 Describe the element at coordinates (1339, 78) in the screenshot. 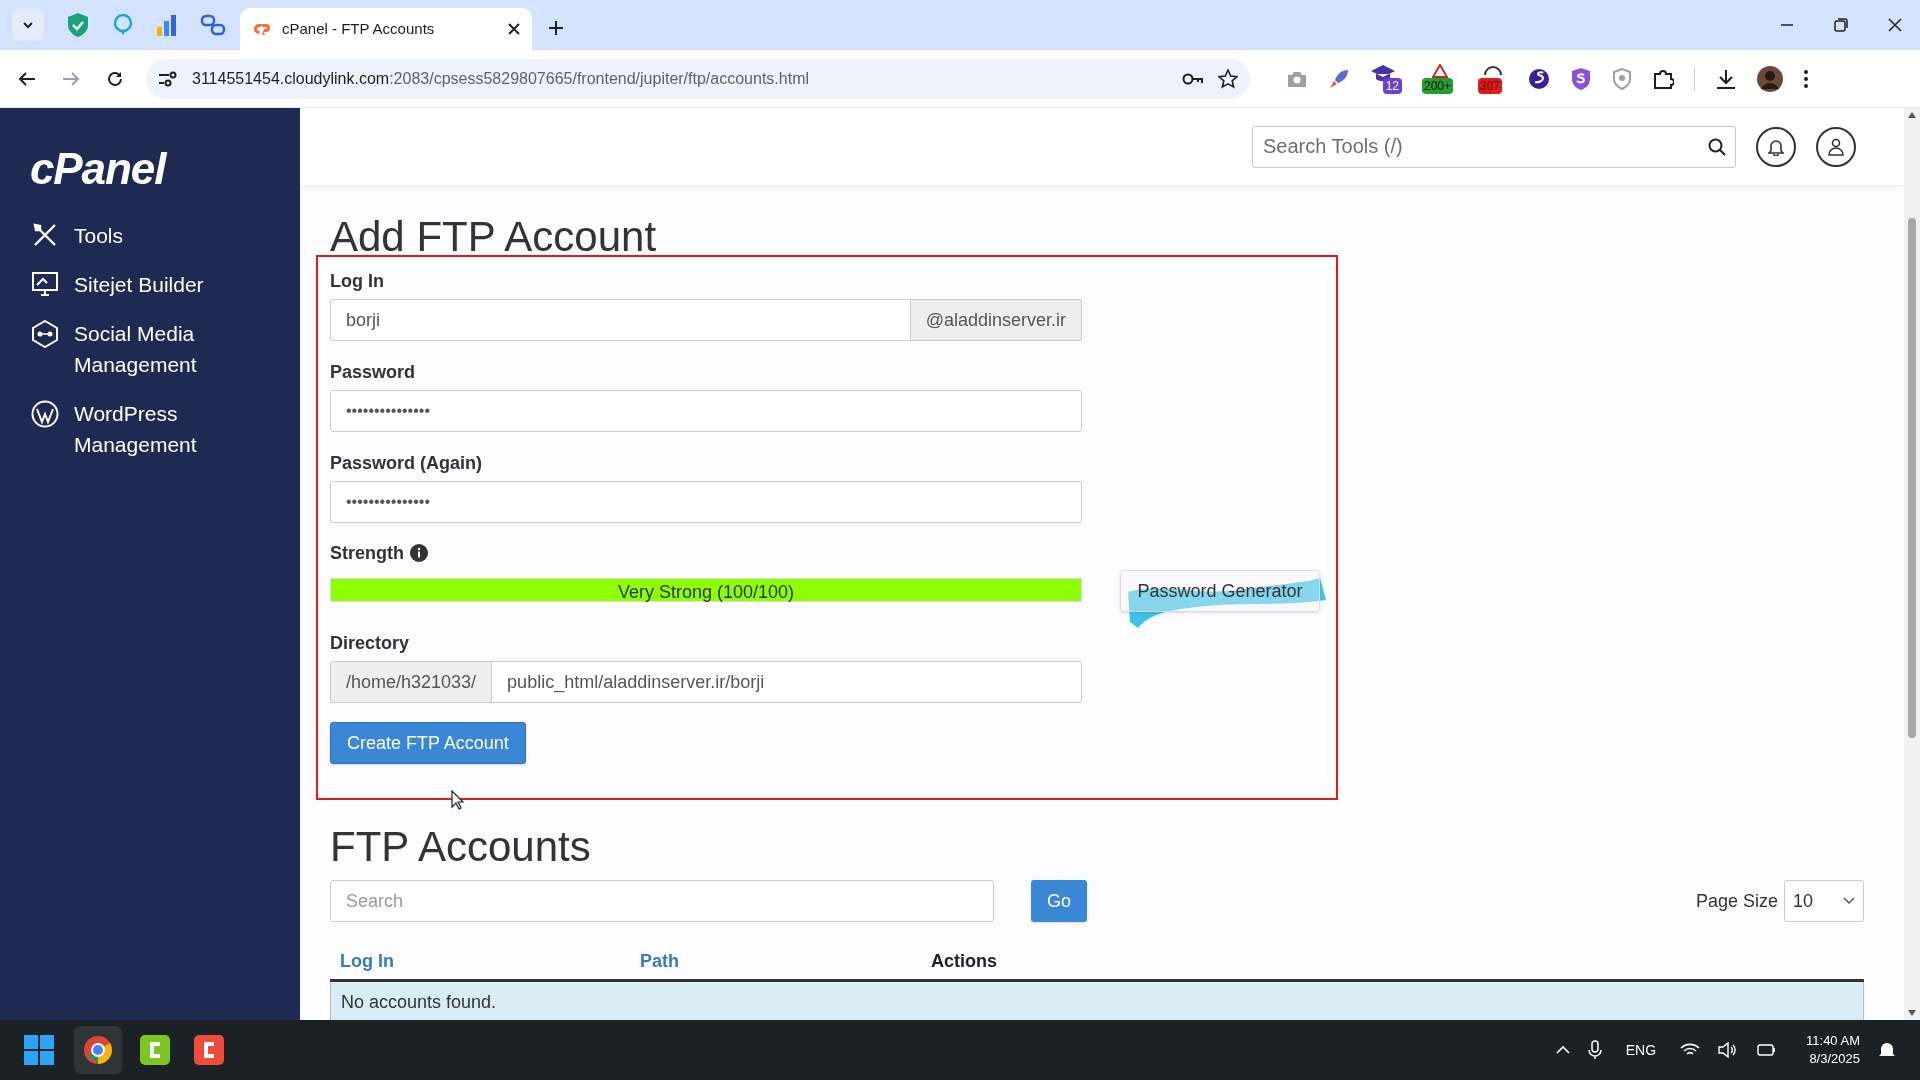

I see `rocket-icon` at that location.